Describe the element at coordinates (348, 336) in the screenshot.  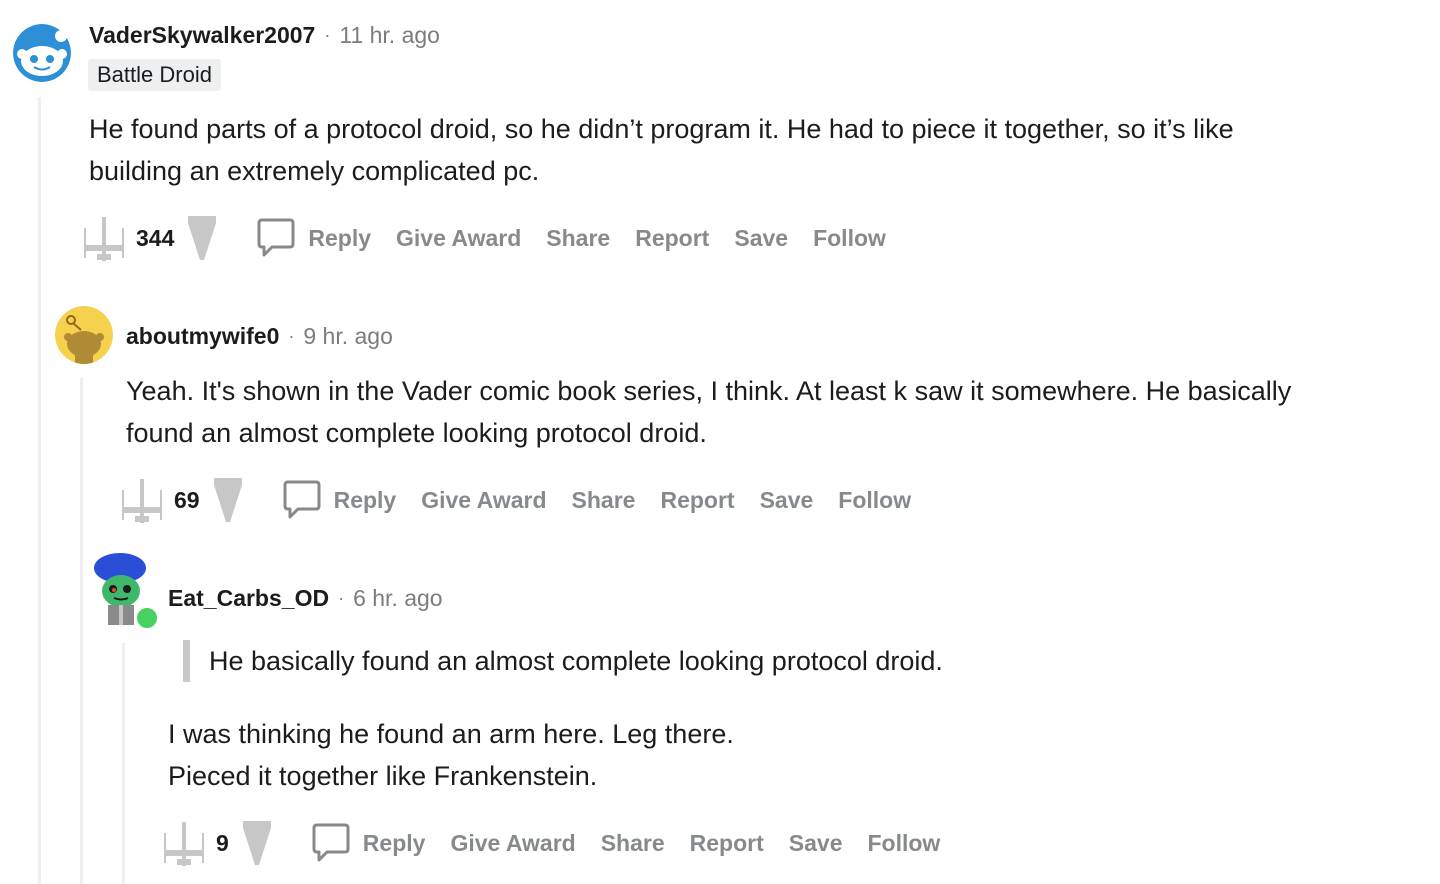
I see `timestamp: 9 hr. ago` at that location.